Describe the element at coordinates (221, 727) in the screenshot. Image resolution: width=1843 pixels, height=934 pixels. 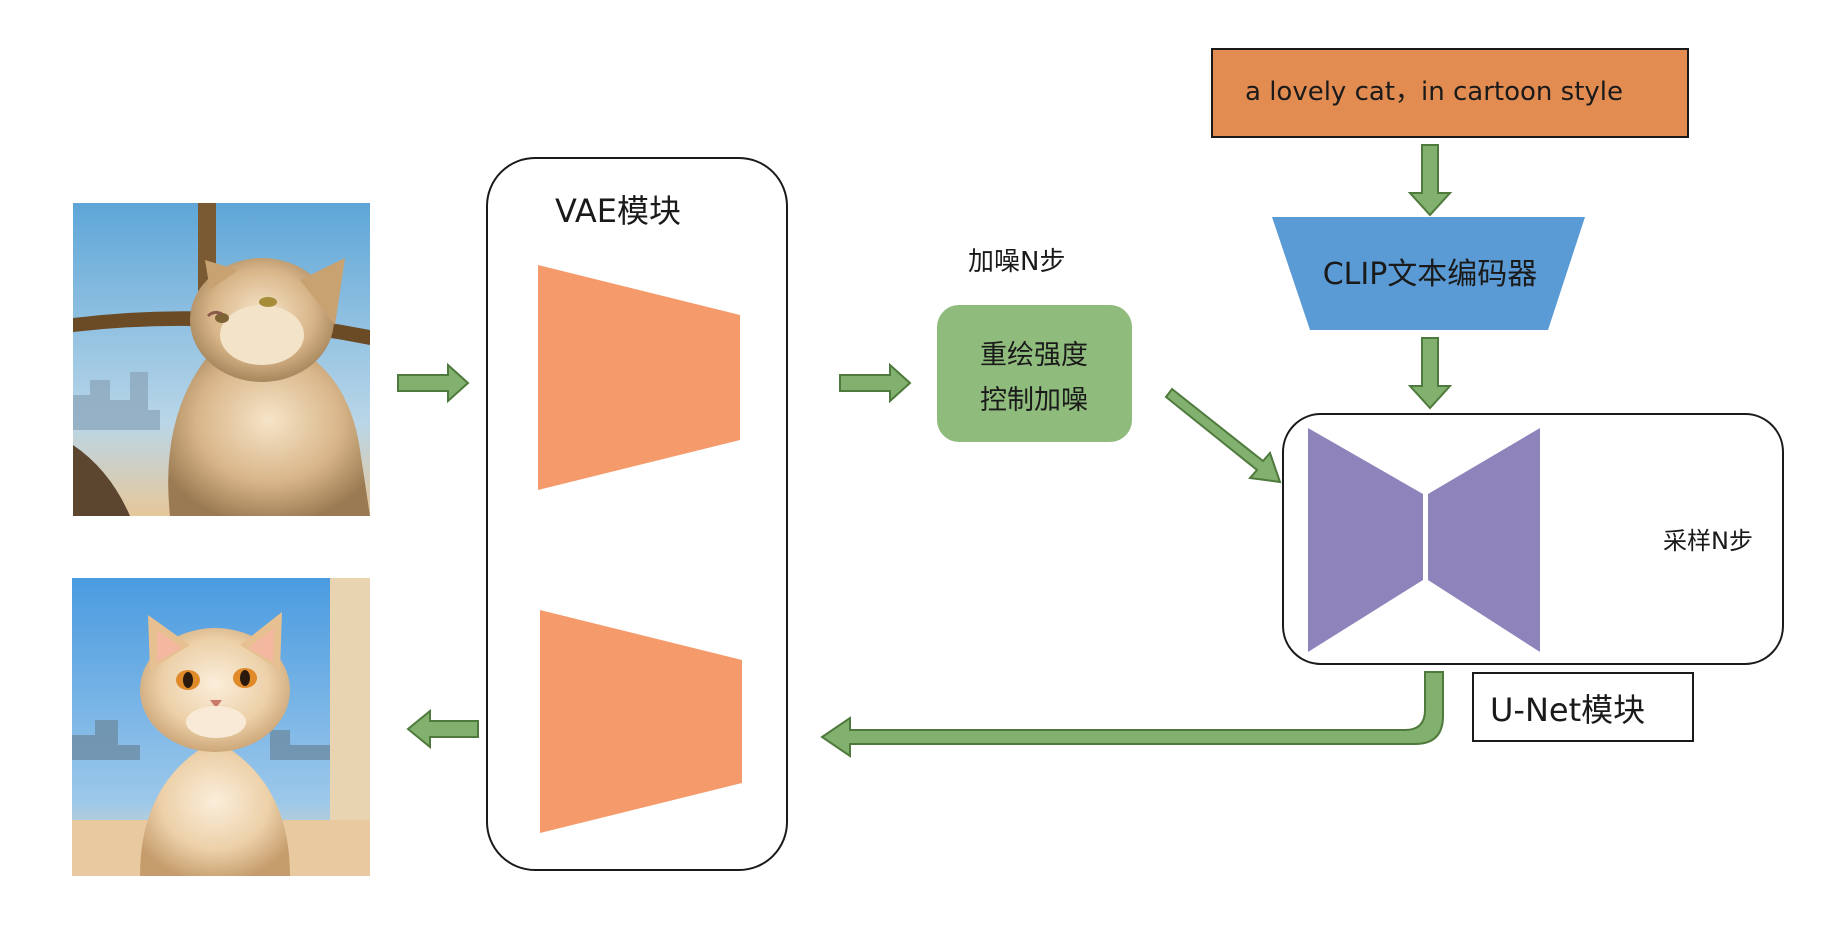
I see `output-cat-photo` at that location.